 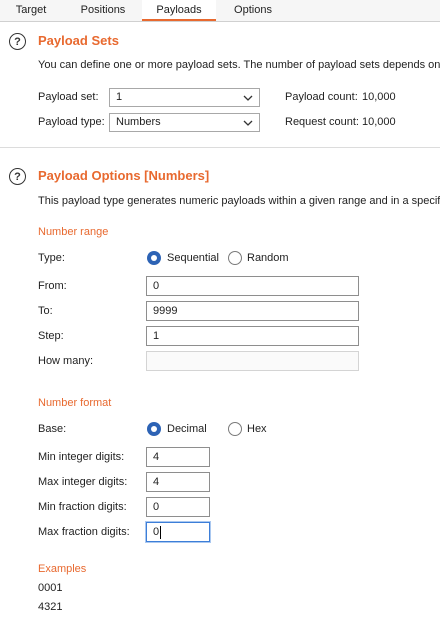 What do you see at coordinates (75, 403) in the screenshot?
I see `number-format-heading: Number format` at bounding box center [75, 403].